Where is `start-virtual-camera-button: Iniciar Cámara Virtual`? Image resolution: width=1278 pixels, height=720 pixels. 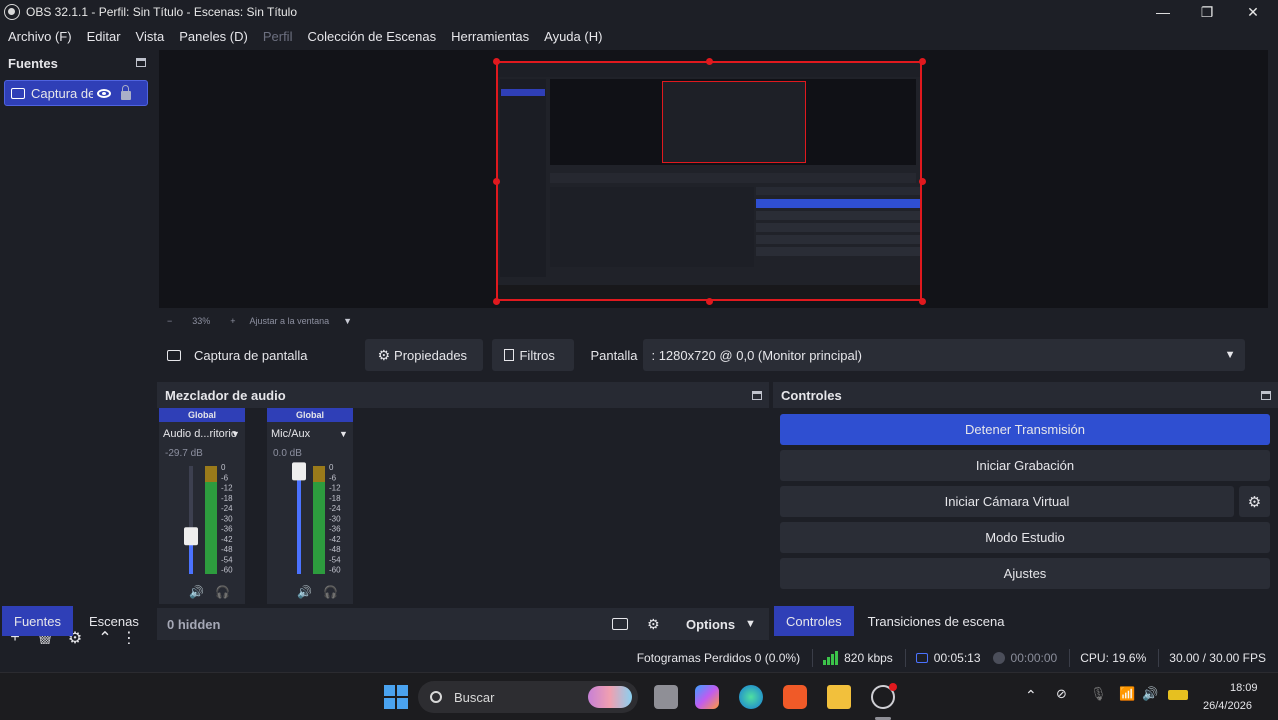 start-virtual-camera-button: Iniciar Cámara Virtual is located at coordinates (1007, 501).